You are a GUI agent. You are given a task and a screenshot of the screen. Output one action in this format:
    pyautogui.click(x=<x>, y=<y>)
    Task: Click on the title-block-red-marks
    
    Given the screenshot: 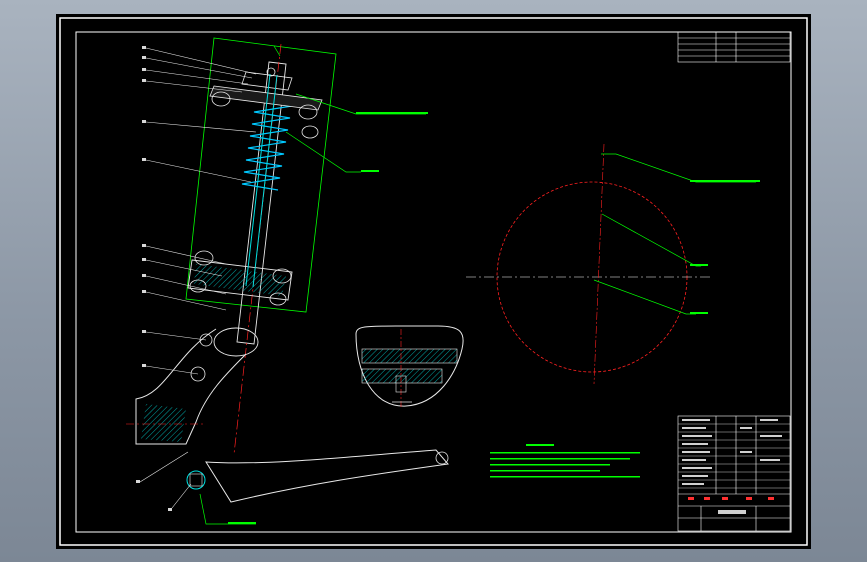 What is the action you would take?
    pyautogui.click(x=731, y=498)
    